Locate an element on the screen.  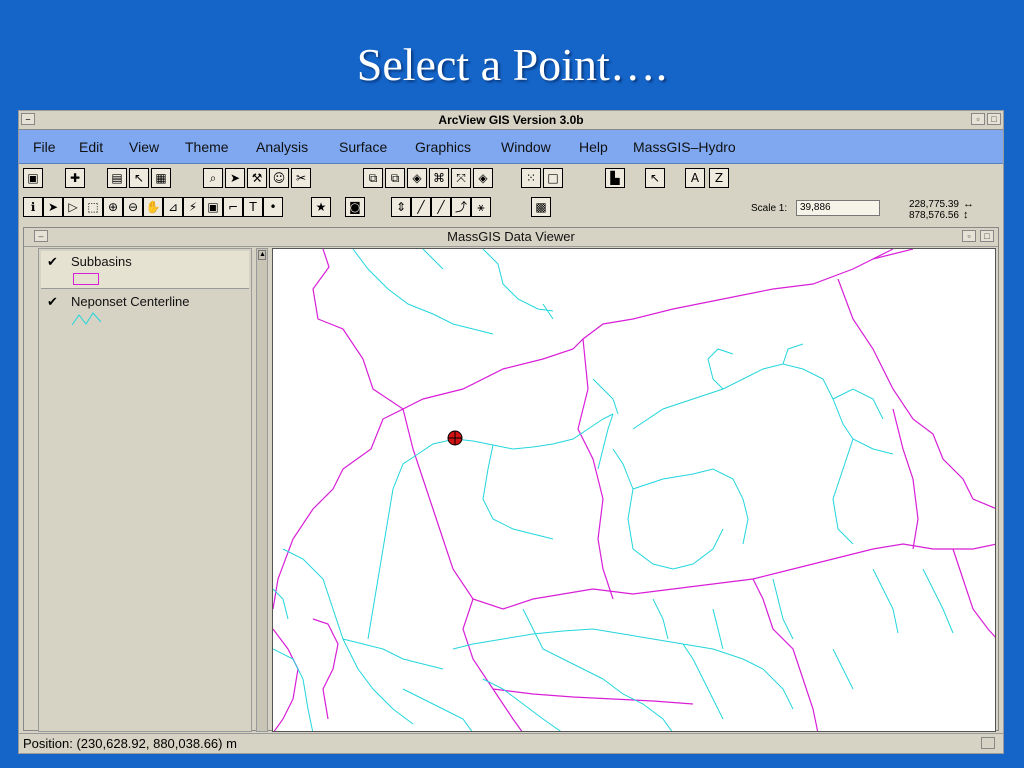
zoom-out-icon: ⊖ is located at coordinates (133, 207).